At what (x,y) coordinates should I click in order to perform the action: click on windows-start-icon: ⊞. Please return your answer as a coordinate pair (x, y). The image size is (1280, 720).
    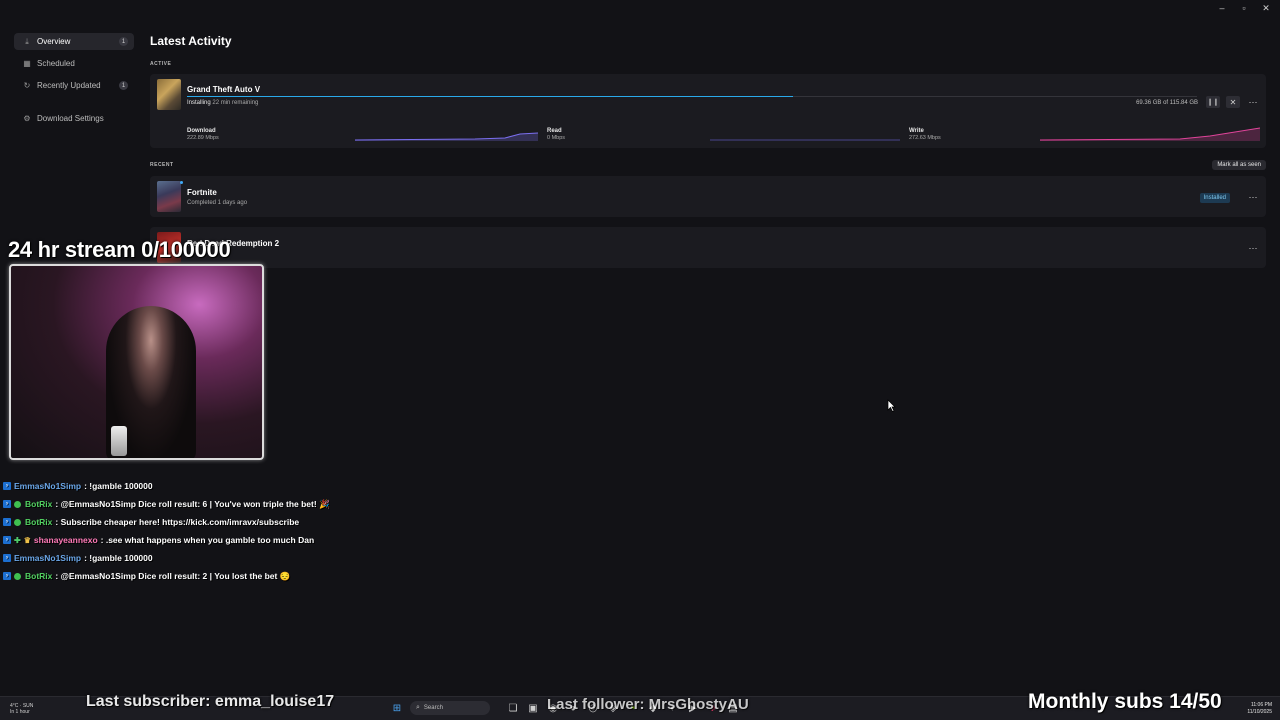
    Looking at the image, I should click on (397, 708).